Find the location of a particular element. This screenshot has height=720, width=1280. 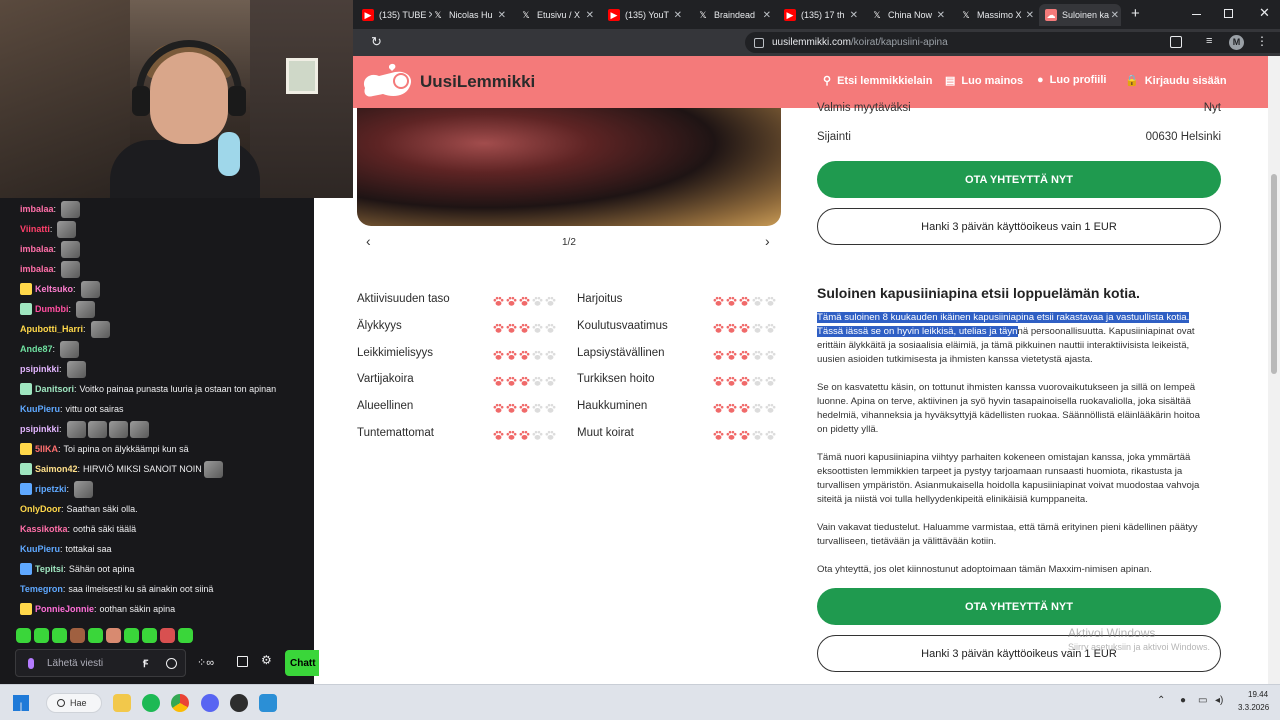

chat-username: Temegron is located at coordinates (41, 589).